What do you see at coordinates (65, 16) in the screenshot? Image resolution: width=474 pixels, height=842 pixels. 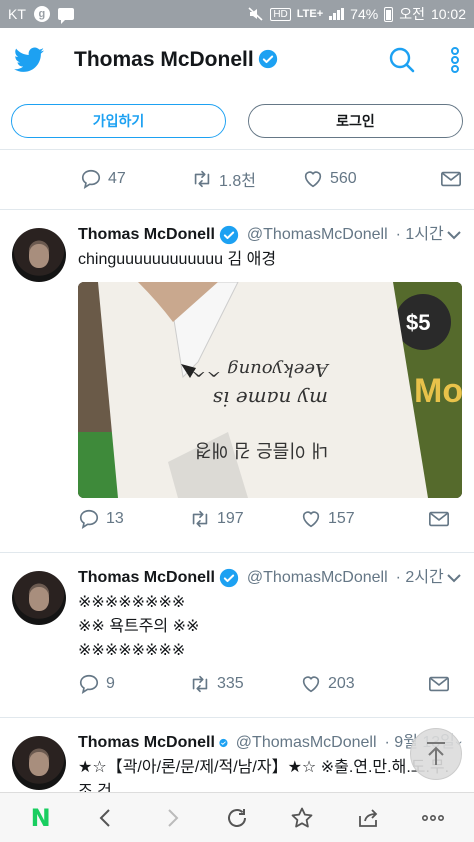 I see `message-notification-icon` at bounding box center [65, 16].